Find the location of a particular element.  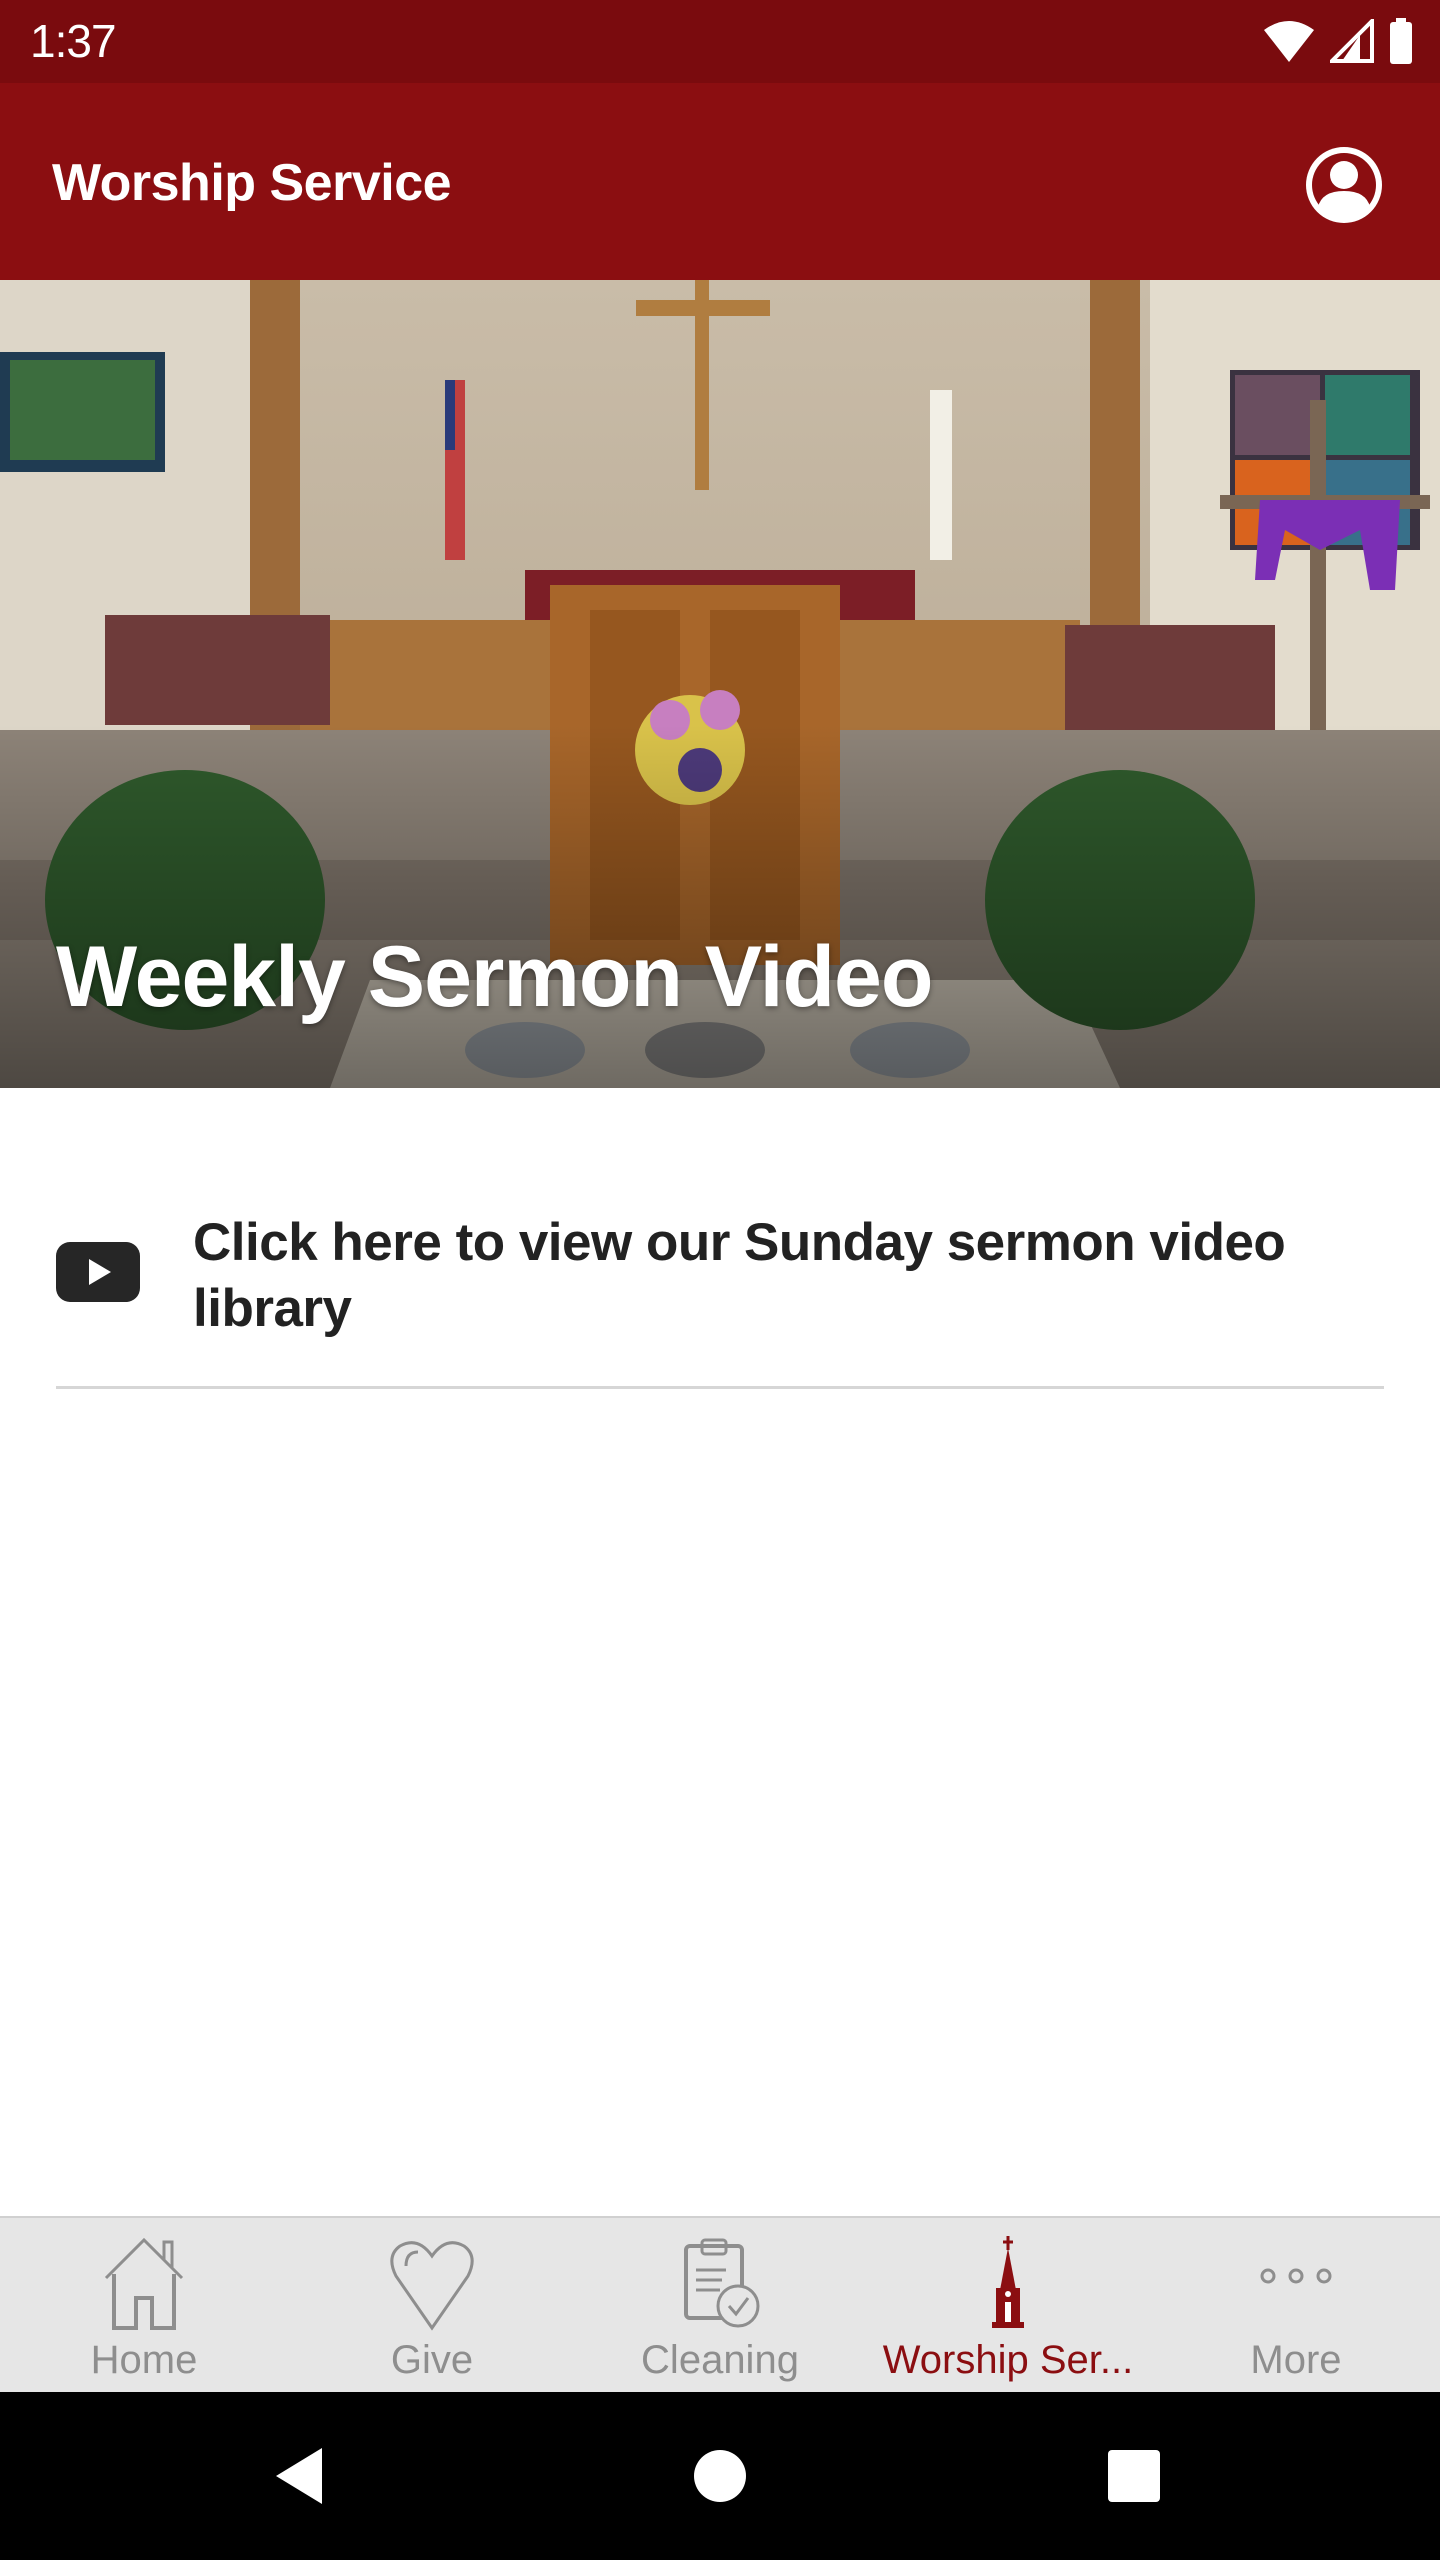

status-bar: 1:37 is located at coordinates (720, 41).